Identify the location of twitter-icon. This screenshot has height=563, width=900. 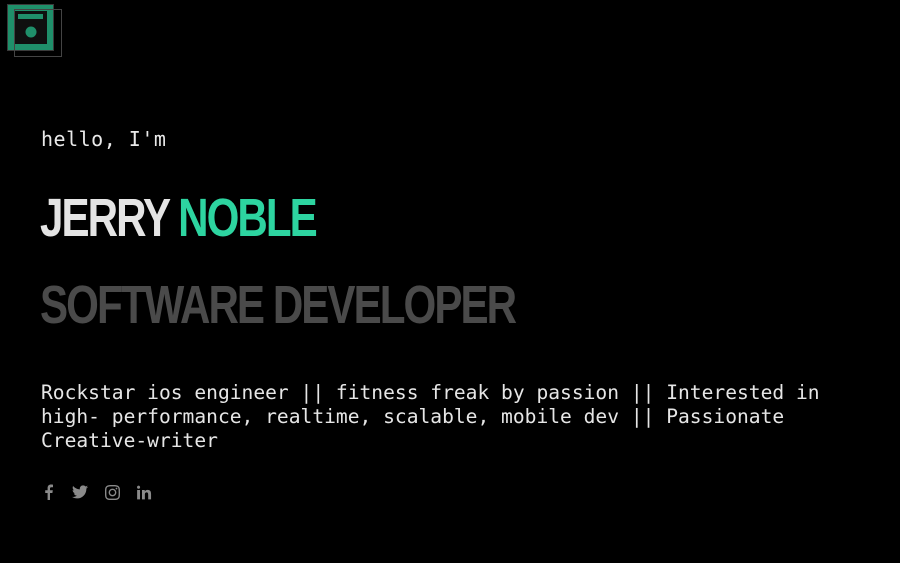
(80, 492).